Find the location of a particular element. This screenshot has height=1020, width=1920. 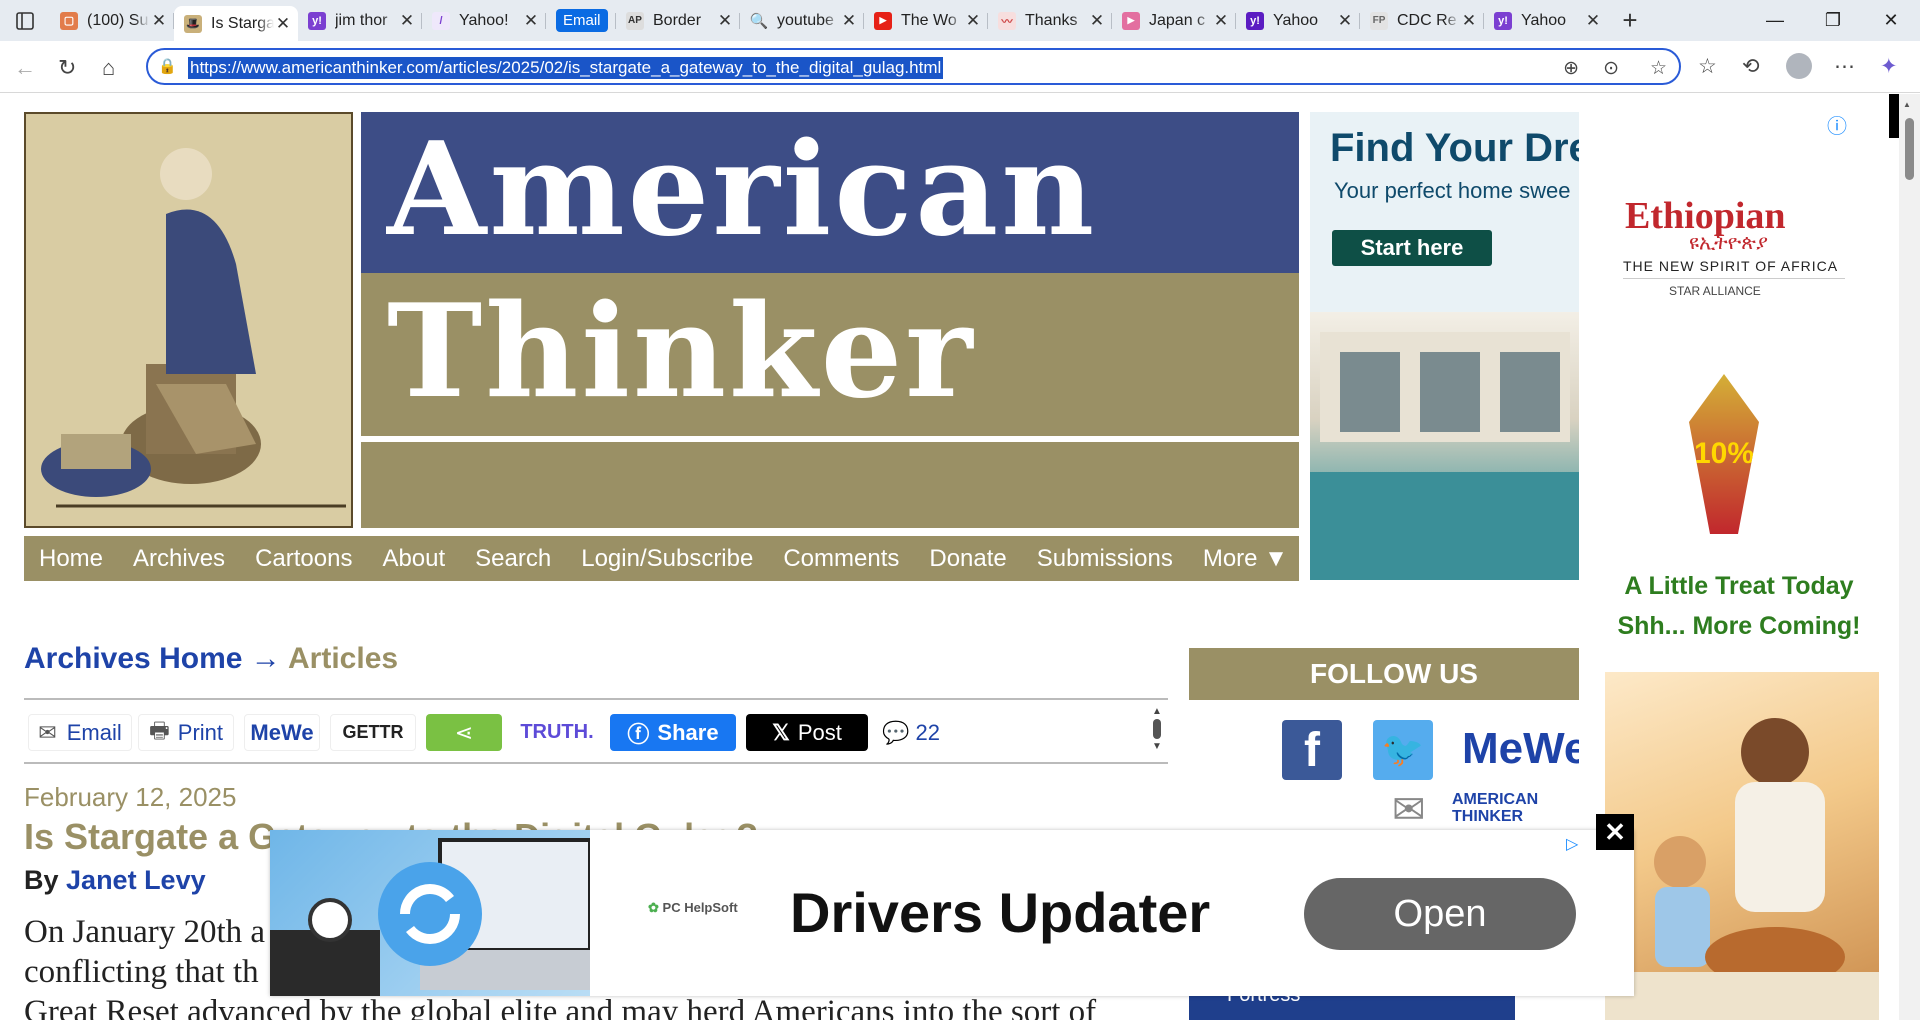

share-icon-button: ⋖ is located at coordinates (464, 732).